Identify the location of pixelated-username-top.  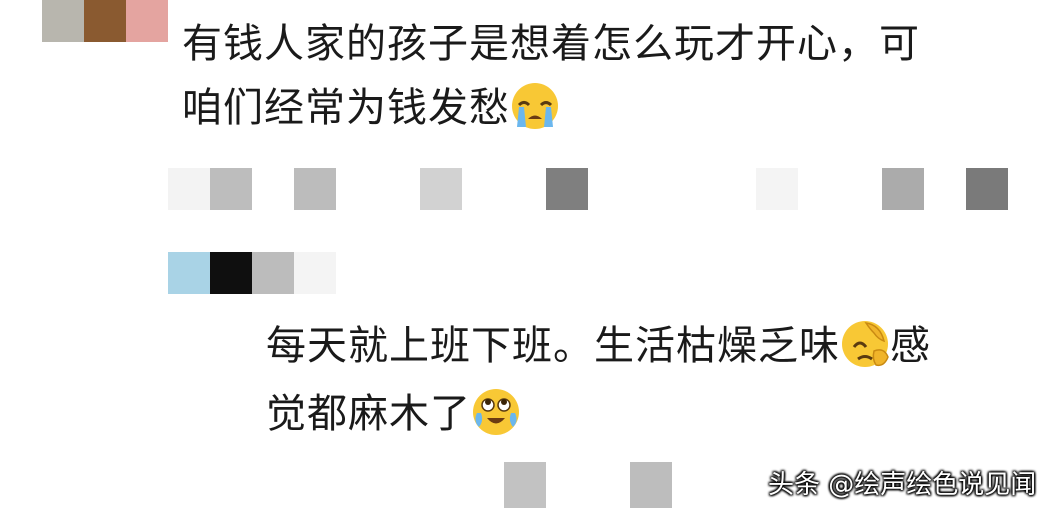
(107, 21).